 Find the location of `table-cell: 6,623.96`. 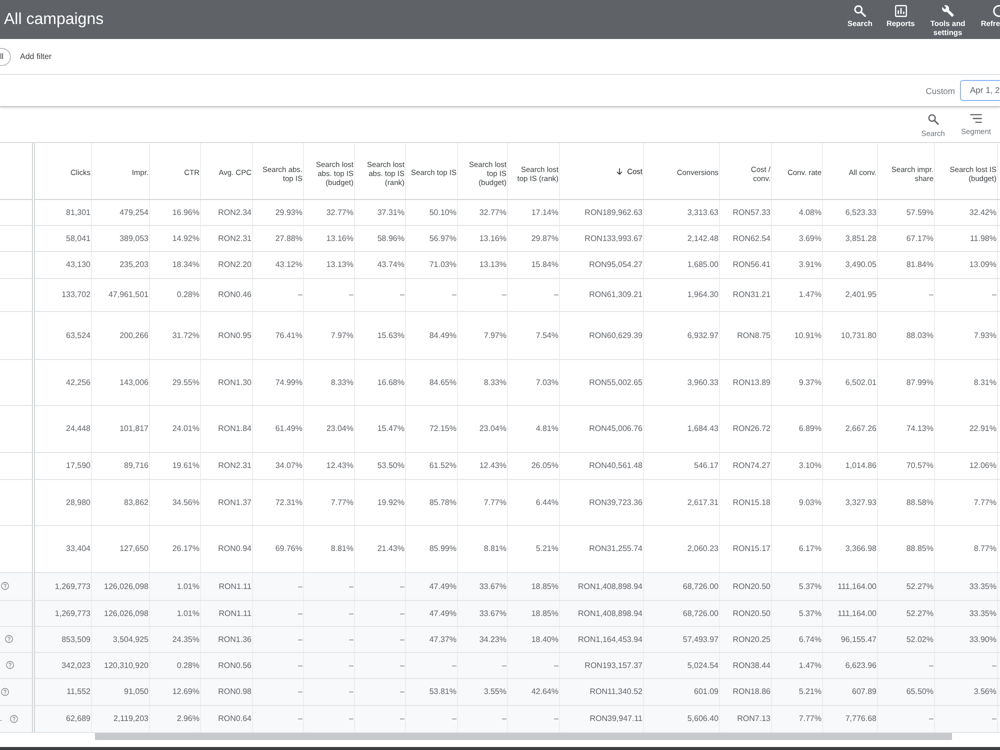

table-cell: 6,623.96 is located at coordinates (849, 665).